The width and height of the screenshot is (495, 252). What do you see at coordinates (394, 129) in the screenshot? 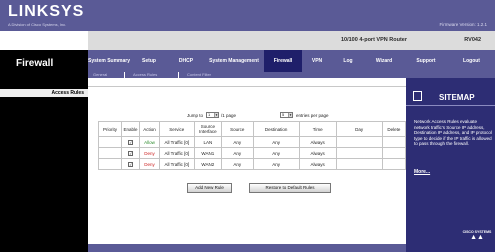
I see `col-delete: Delete` at bounding box center [394, 129].